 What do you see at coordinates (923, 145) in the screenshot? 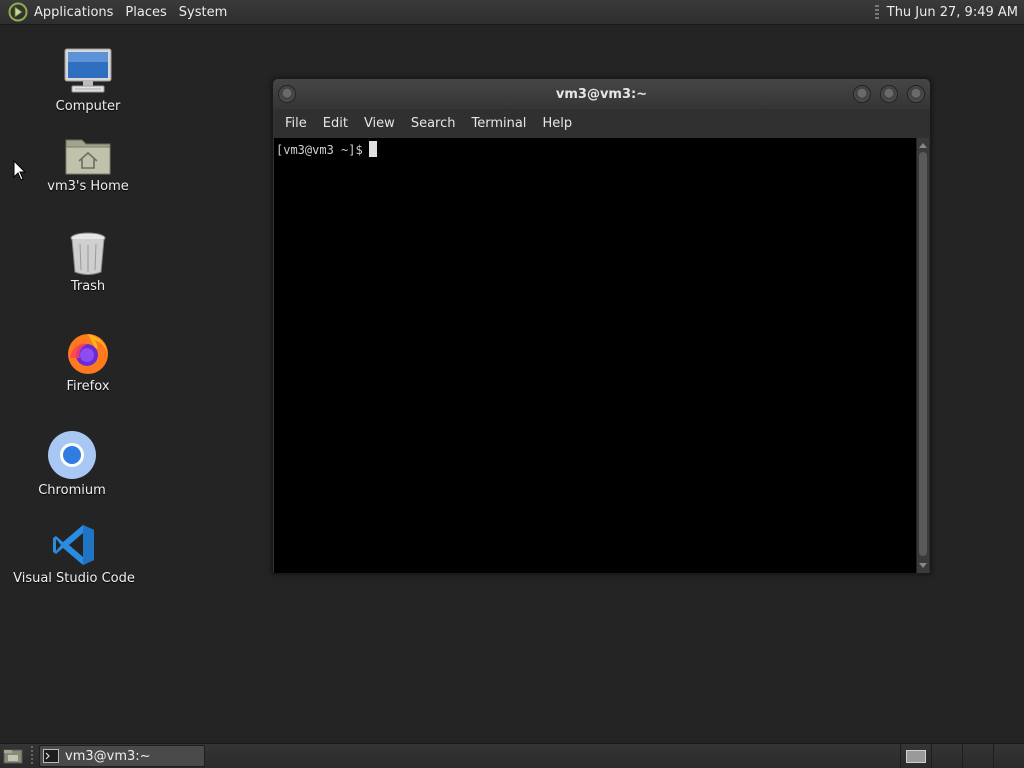
I see `scroll-up-arrow-icon` at bounding box center [923, 145].